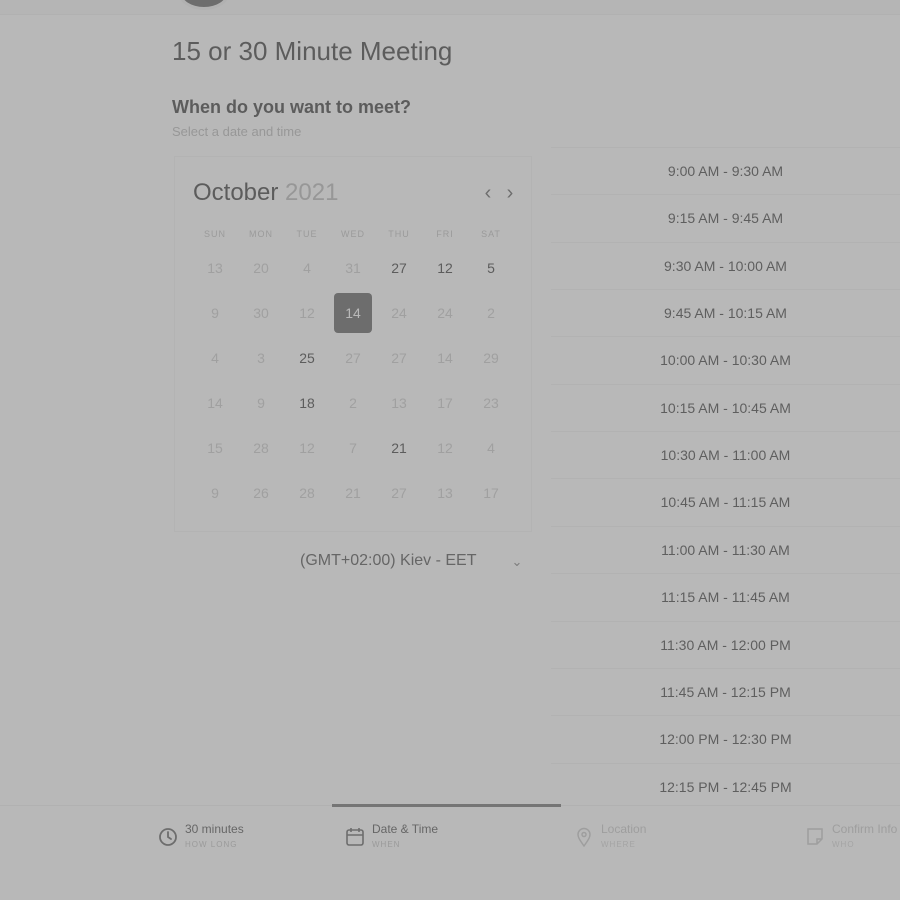 The height and width of the screenshot is (901, 900). I want to click on time-slot-button: 9:15 AM - 9:45 AM, so click(725, 218).